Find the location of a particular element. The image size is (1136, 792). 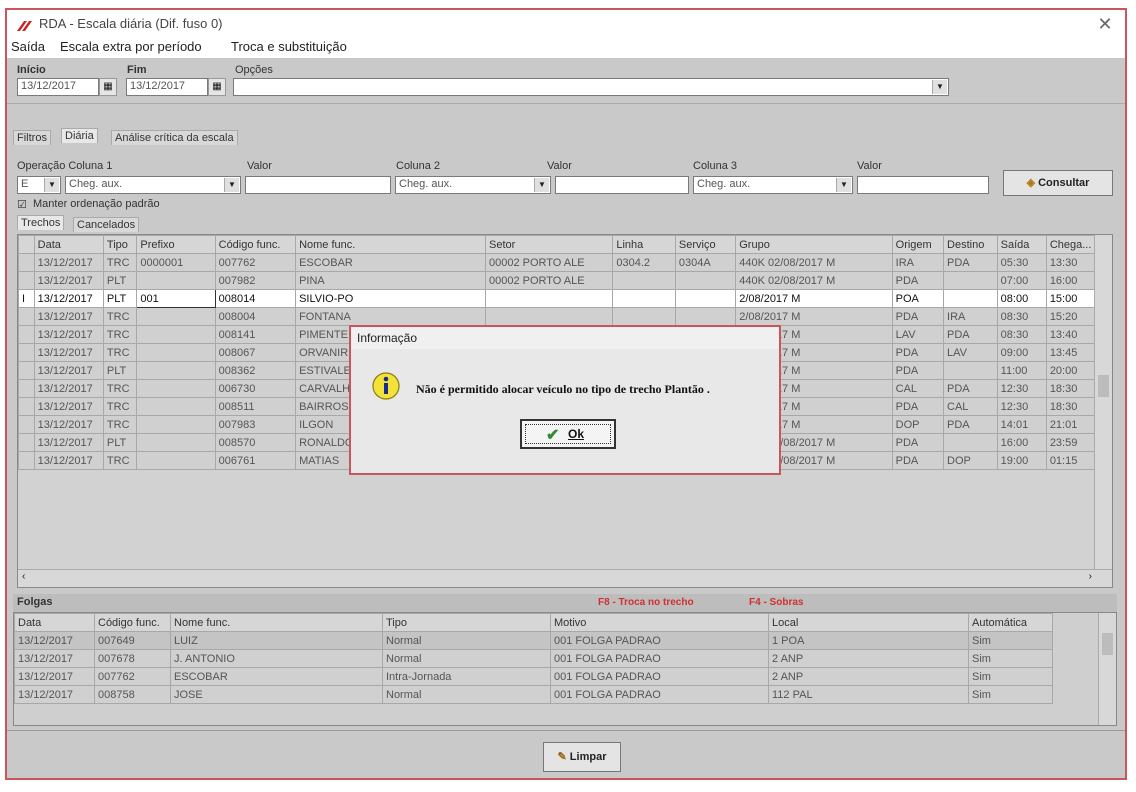

close-button: ✕ is located at coordinates (1105, 24).